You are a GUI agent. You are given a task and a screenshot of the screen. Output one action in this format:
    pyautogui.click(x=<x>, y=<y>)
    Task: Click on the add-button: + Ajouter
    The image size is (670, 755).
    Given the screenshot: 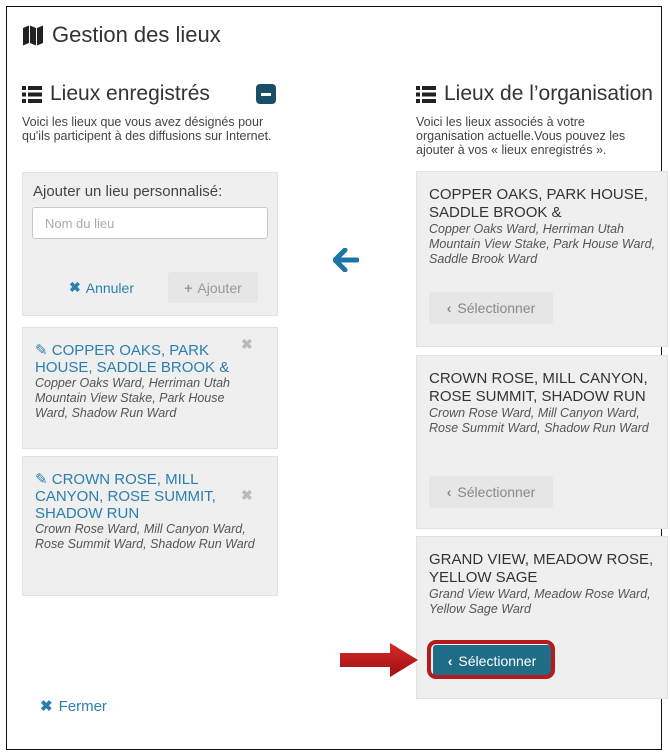 What is the action you would take?
    pyautogui.click(x=213, y=287)
    